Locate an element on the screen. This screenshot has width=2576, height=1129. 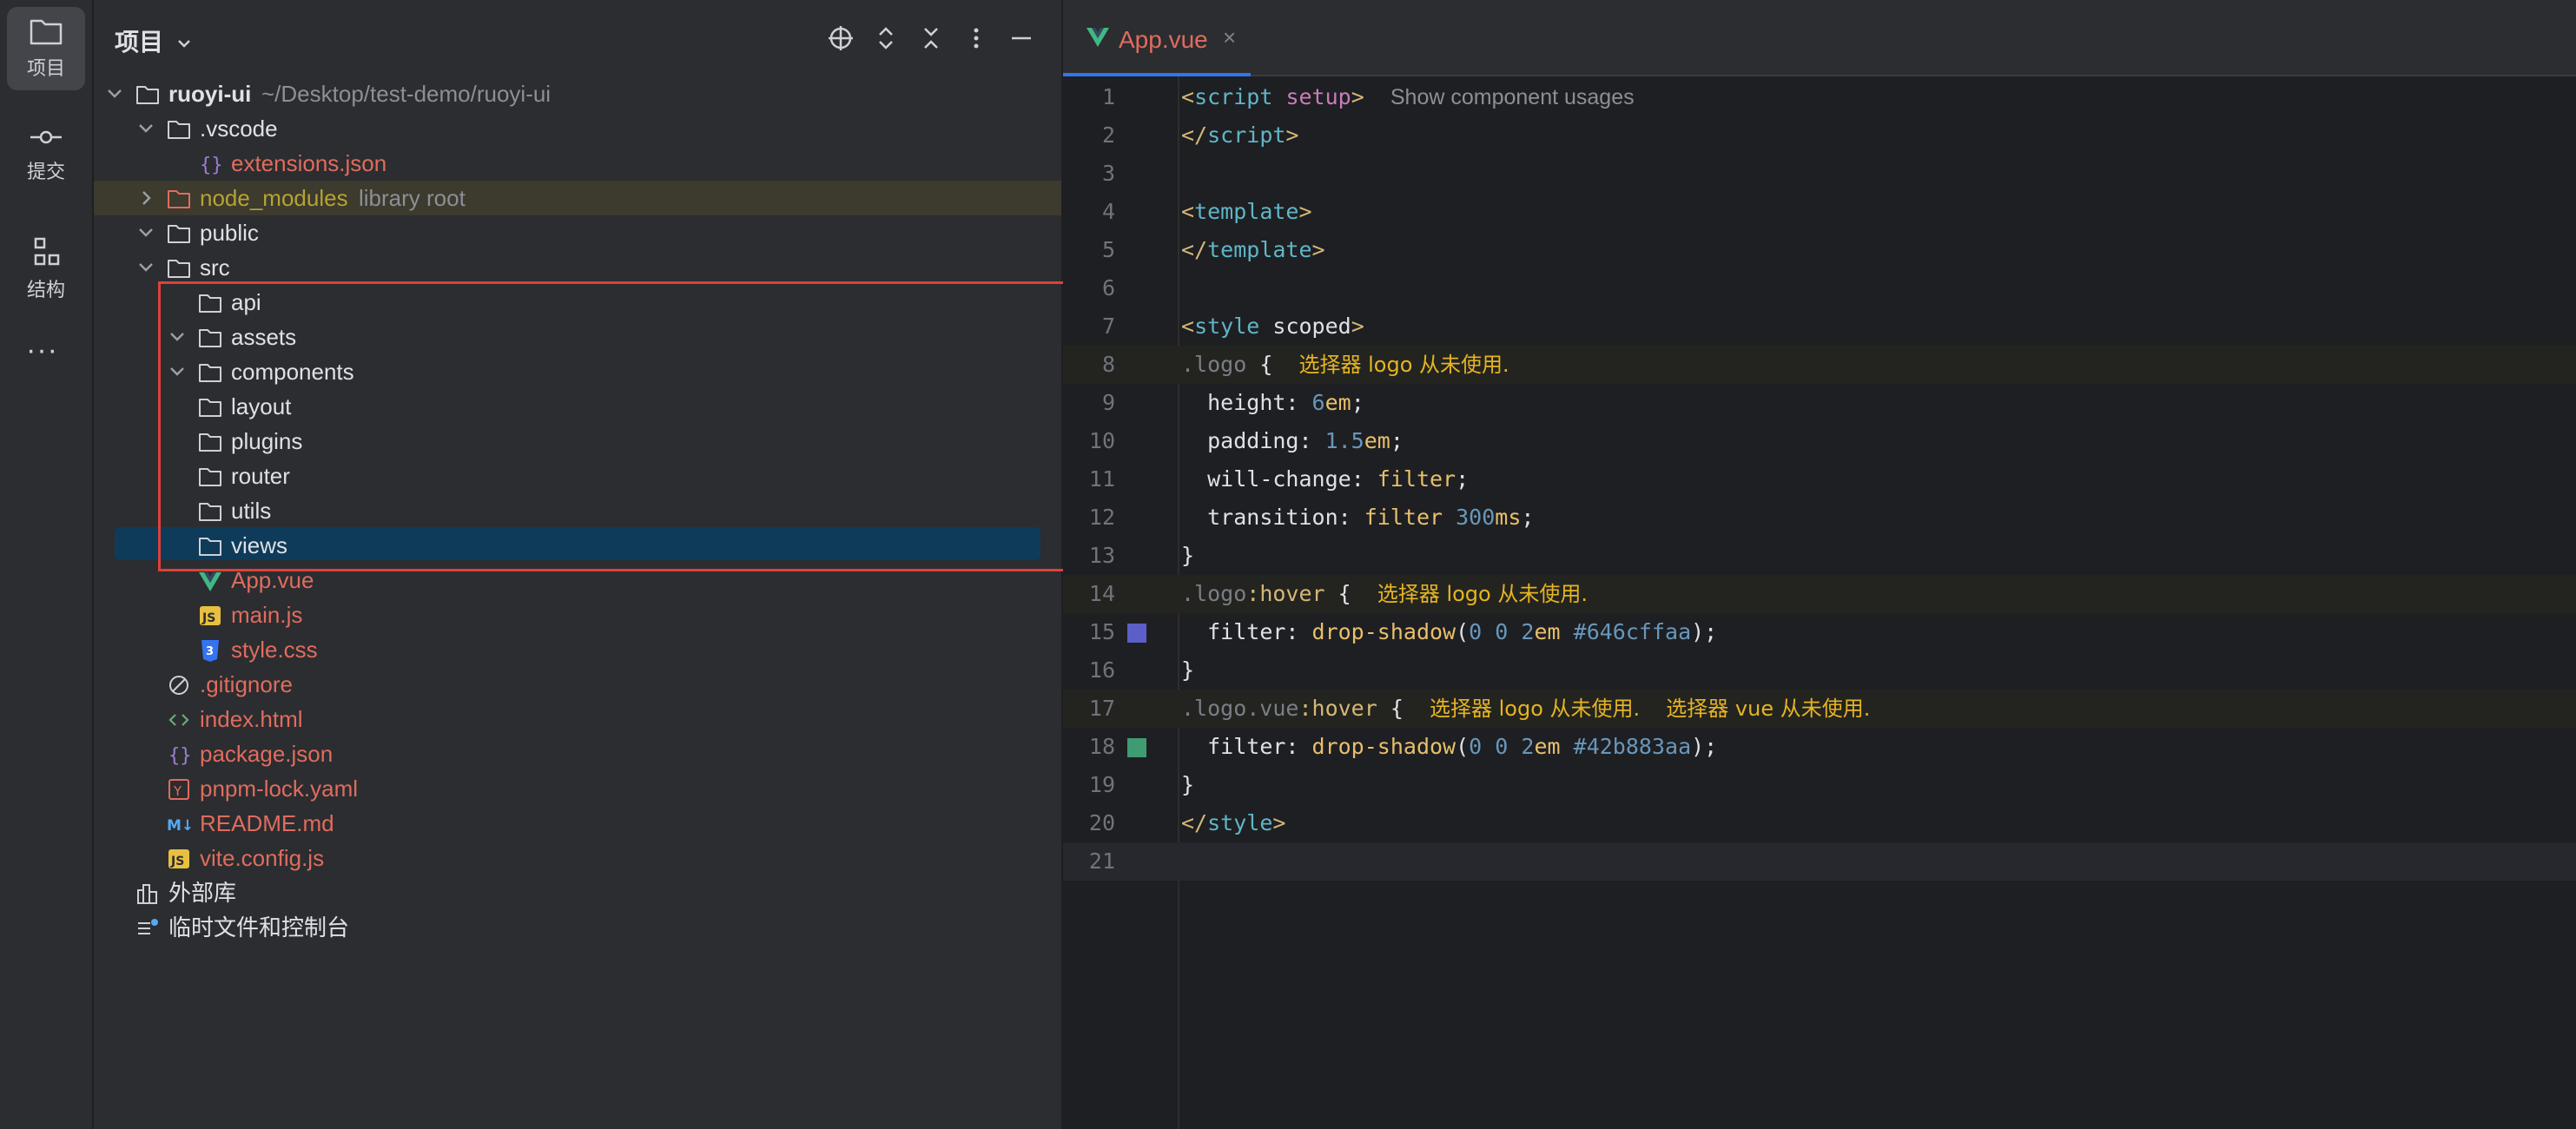
unused-selector-warning: 选择器 logo 从未使用. is located at coordinates (1535, 709).